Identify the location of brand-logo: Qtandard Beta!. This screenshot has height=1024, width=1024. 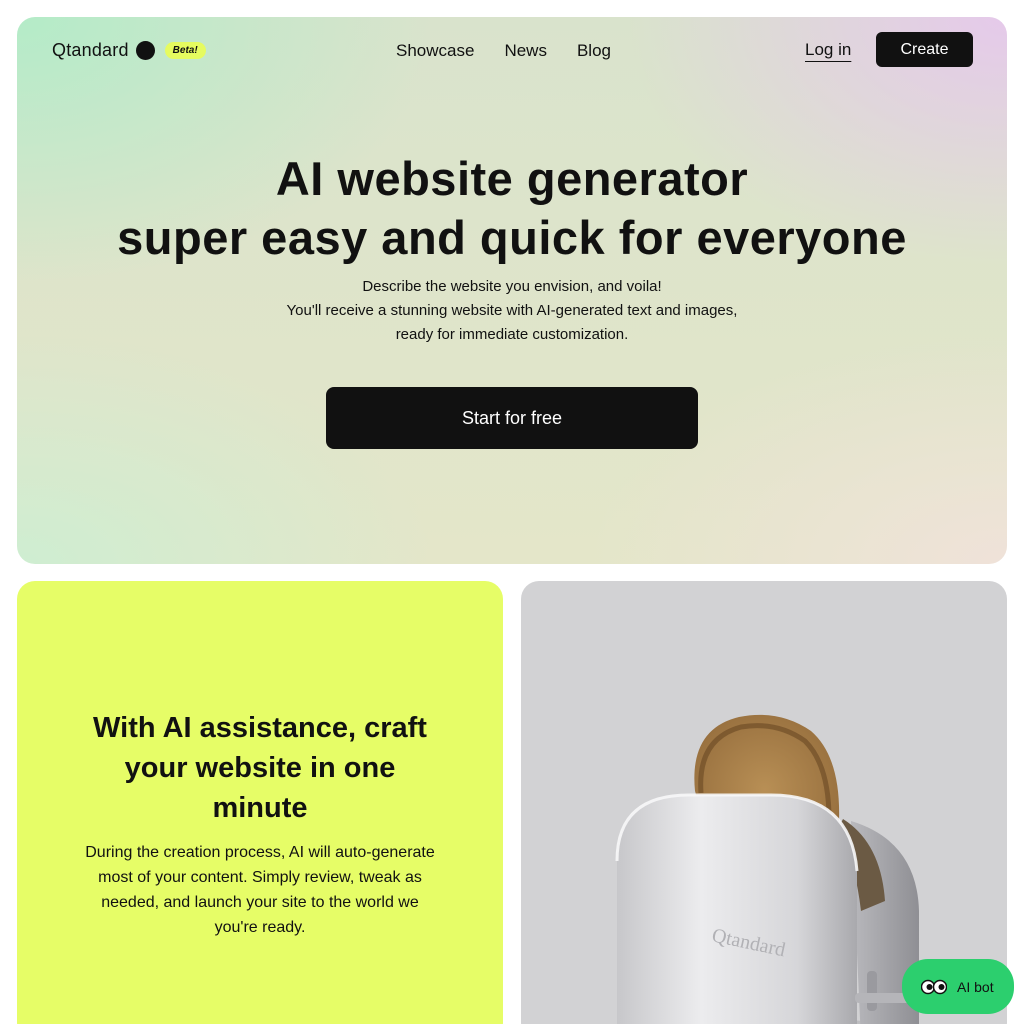
(129, 50).